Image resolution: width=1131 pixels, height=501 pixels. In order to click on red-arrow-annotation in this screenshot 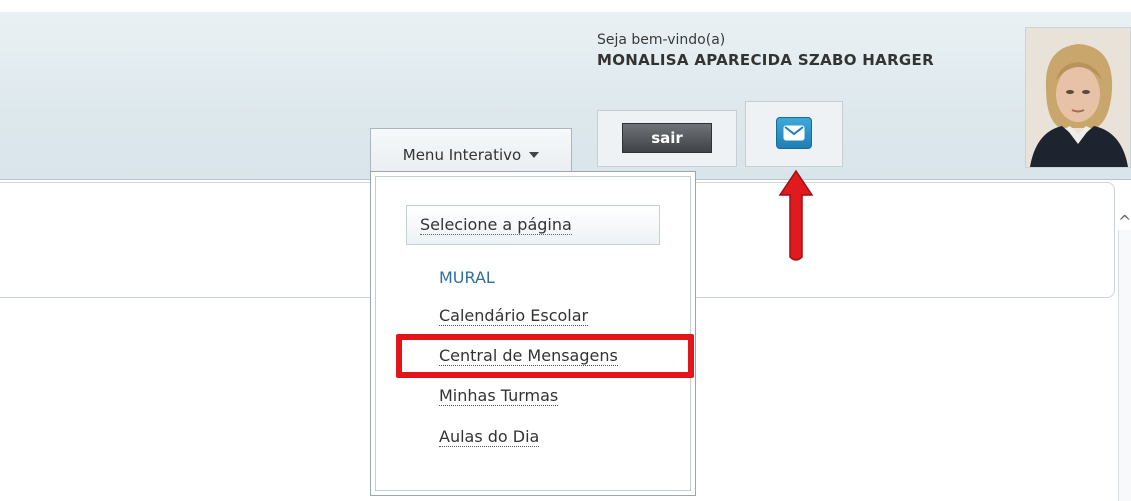, I will do `click(796, 215)`.